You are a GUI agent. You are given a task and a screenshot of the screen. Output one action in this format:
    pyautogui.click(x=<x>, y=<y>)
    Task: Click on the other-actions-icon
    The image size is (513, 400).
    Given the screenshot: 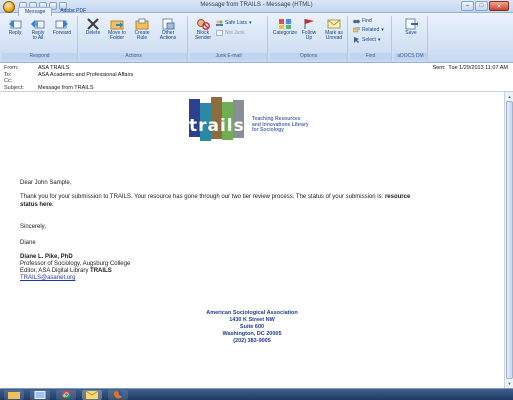 What is the action you would take?
    pyautogui.click(x=168, y=24)
    